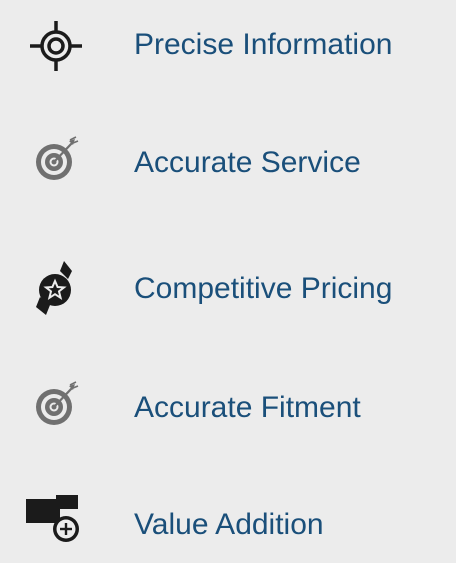  I want to click on star-badge-icon, so click(52, 289).